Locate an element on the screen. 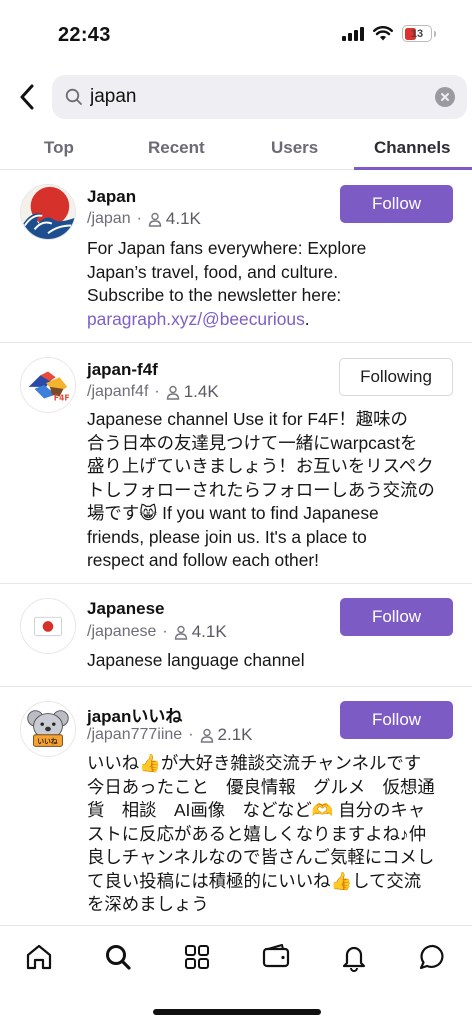 The width and height of the screenshot is (472, 1024). battery-icon: 13 is located at coordinates (419, 33).